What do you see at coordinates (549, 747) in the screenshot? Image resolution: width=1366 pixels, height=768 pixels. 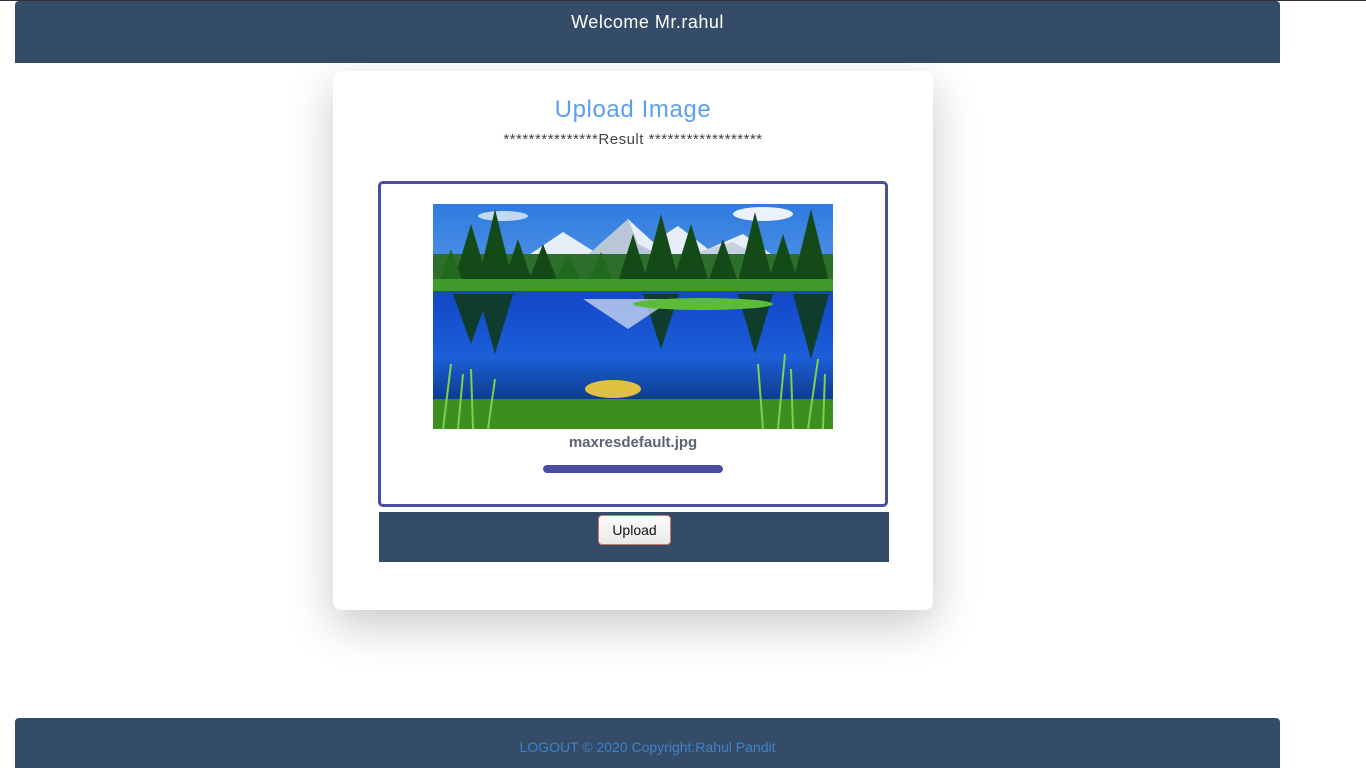 I see `logout-link: LOGOUT` at bounding box center [549, 747].